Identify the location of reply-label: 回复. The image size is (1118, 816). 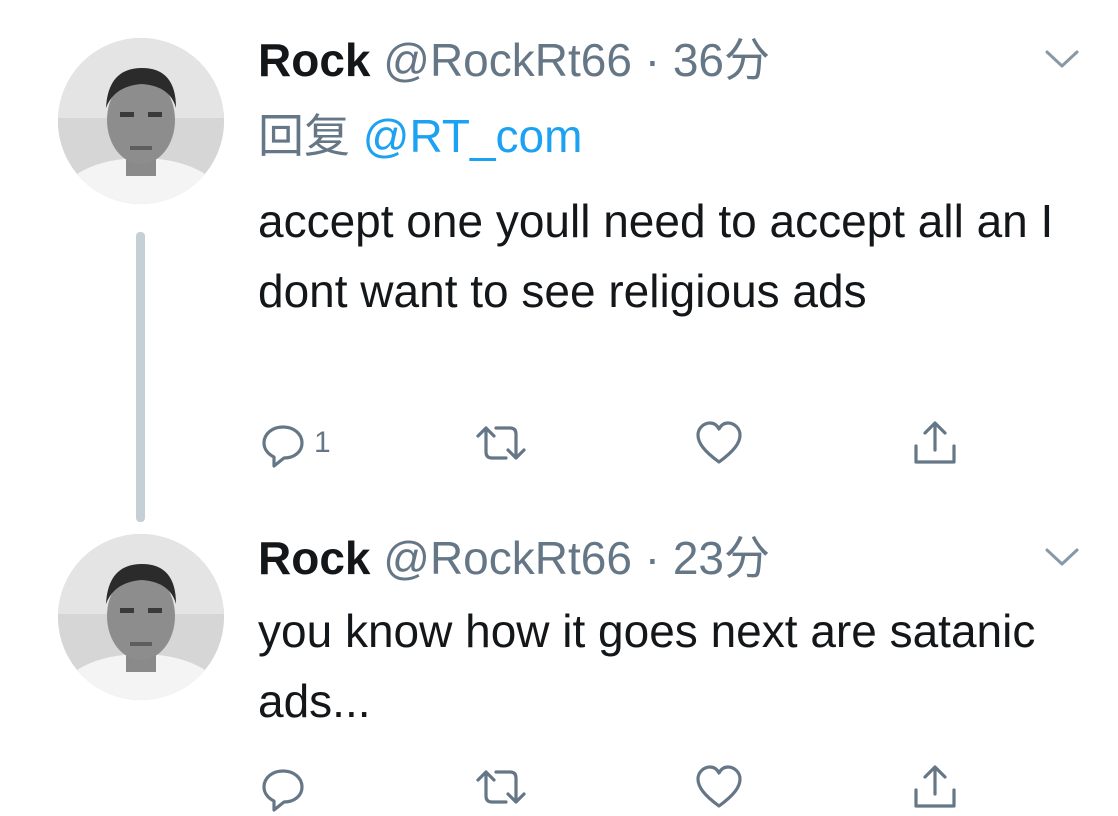
(304, 136).